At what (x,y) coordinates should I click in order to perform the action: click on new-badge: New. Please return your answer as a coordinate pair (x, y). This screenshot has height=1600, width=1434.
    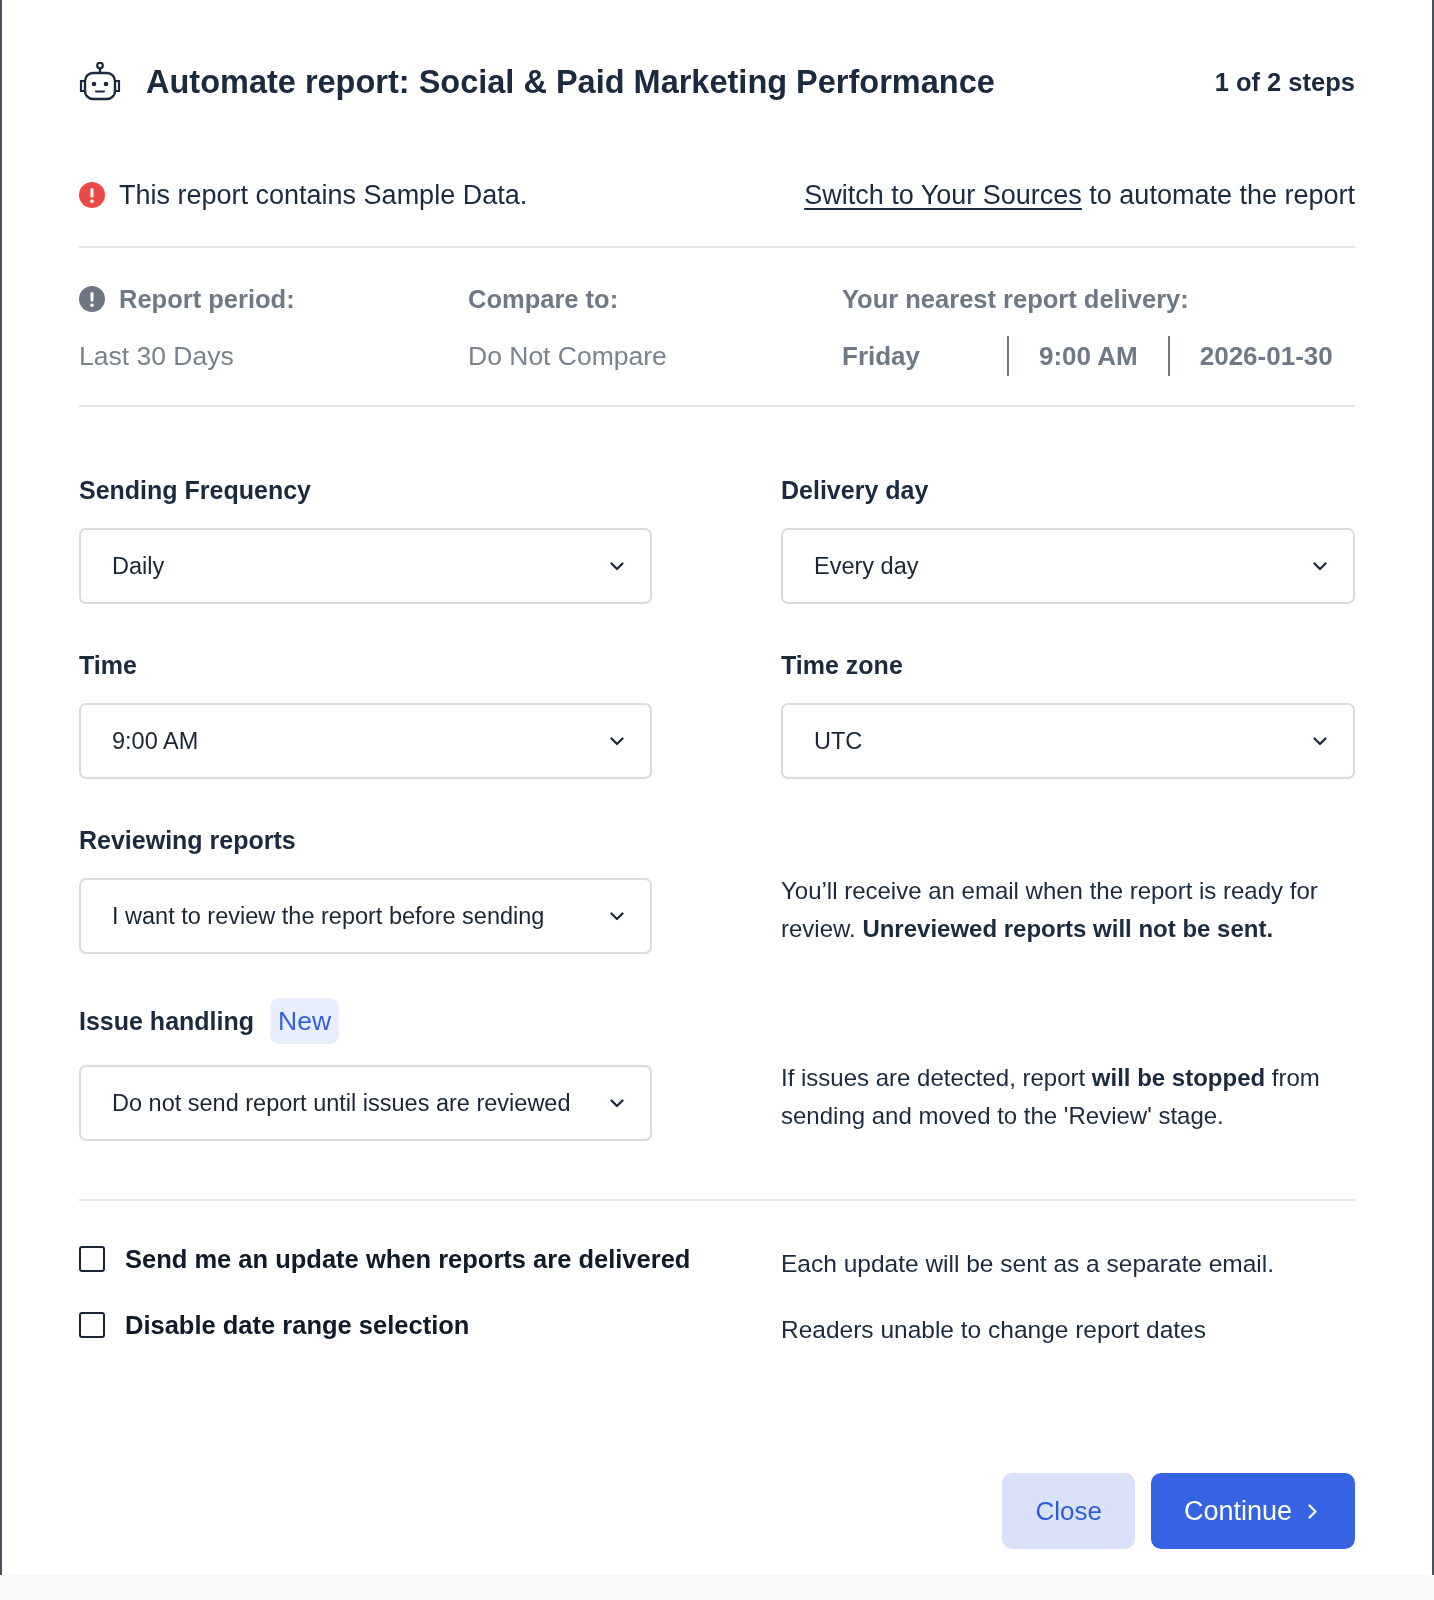
    Looking at the image, I should click on (305, 1021).